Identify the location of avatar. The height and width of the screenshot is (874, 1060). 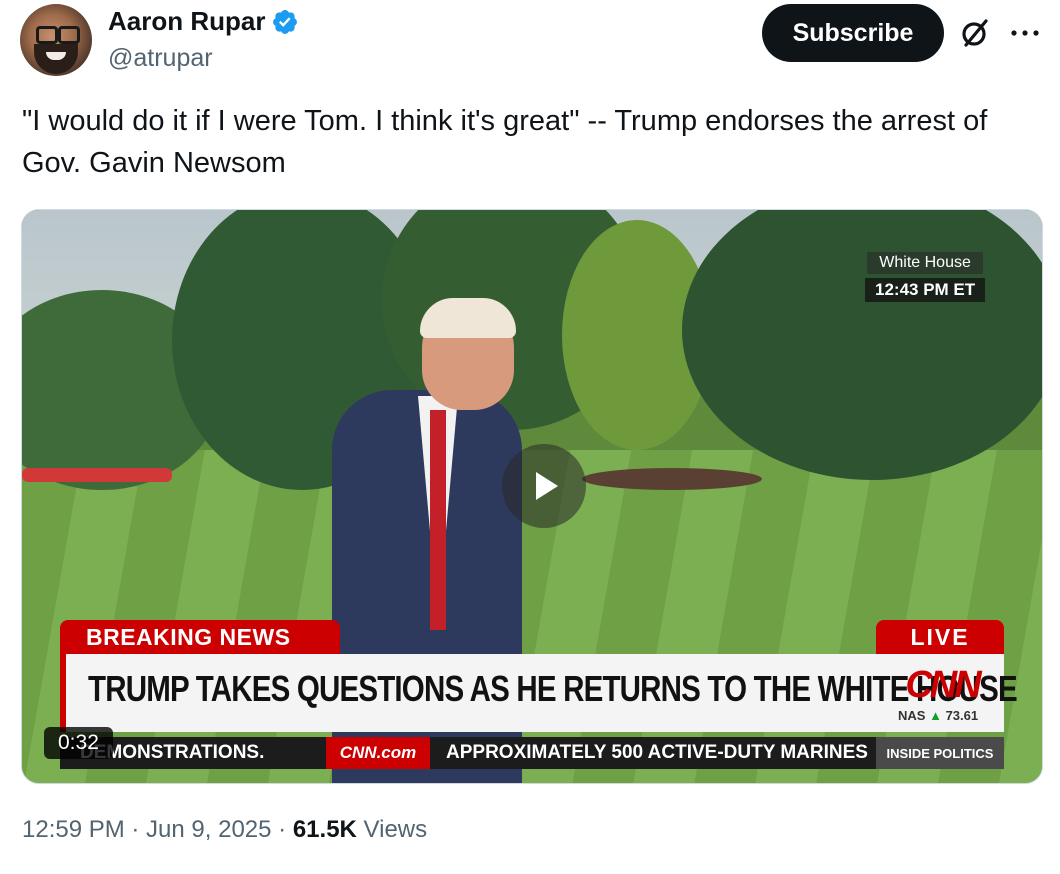
(56, 40).